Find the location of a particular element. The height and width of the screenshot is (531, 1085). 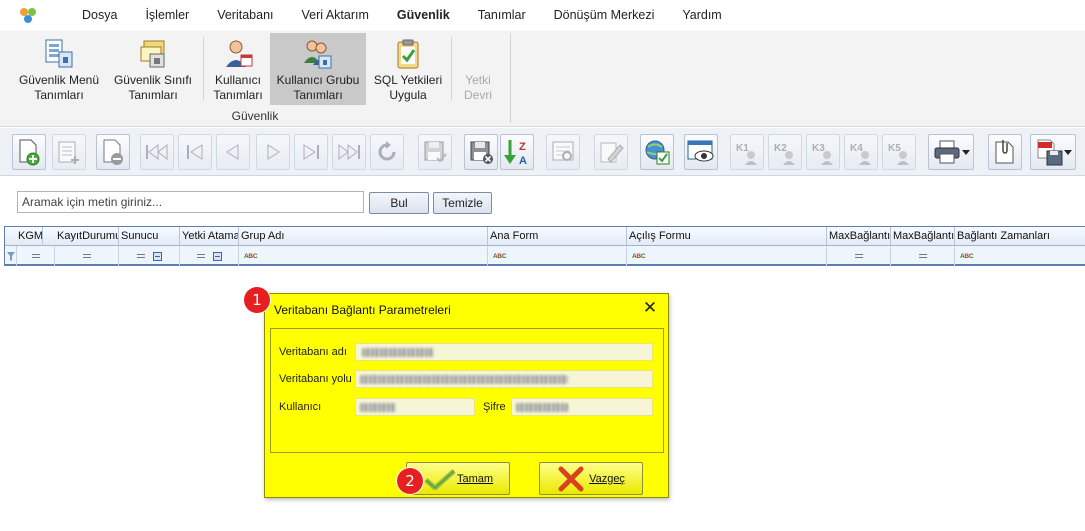

view-button is located at coordinates (701, 152).